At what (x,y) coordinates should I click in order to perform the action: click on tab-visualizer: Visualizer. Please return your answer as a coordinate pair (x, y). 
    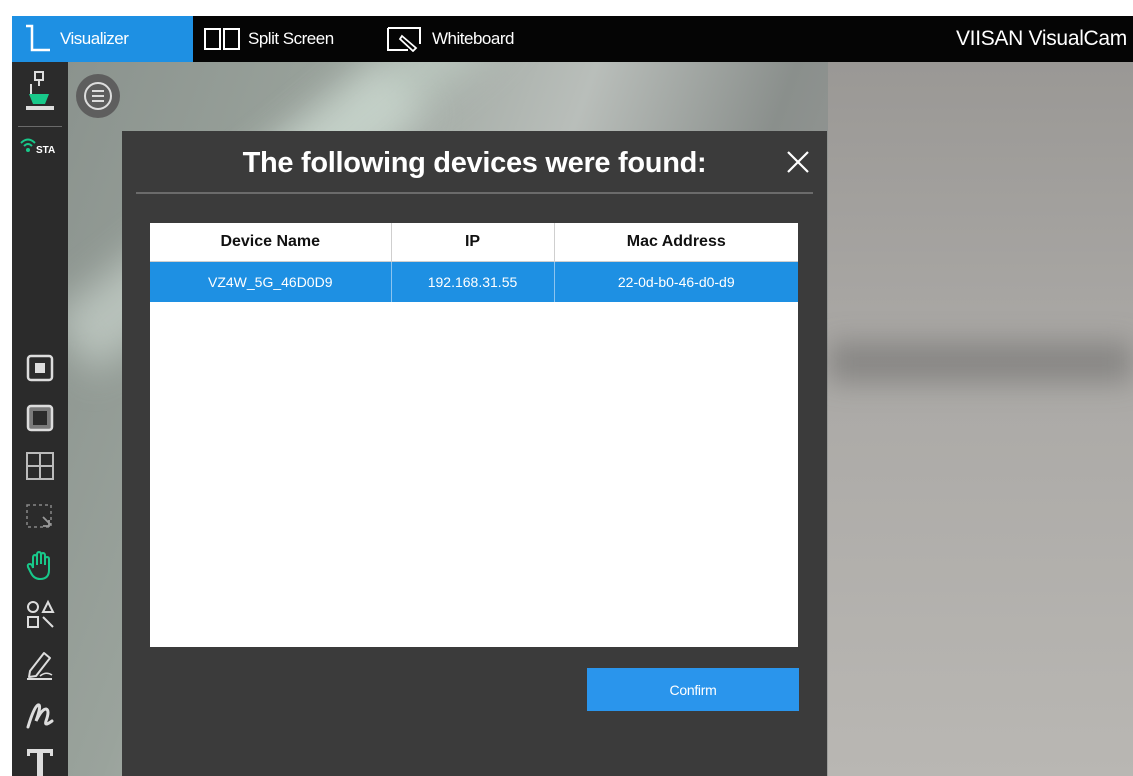
    Looking at the image, I should click on (102, 39).